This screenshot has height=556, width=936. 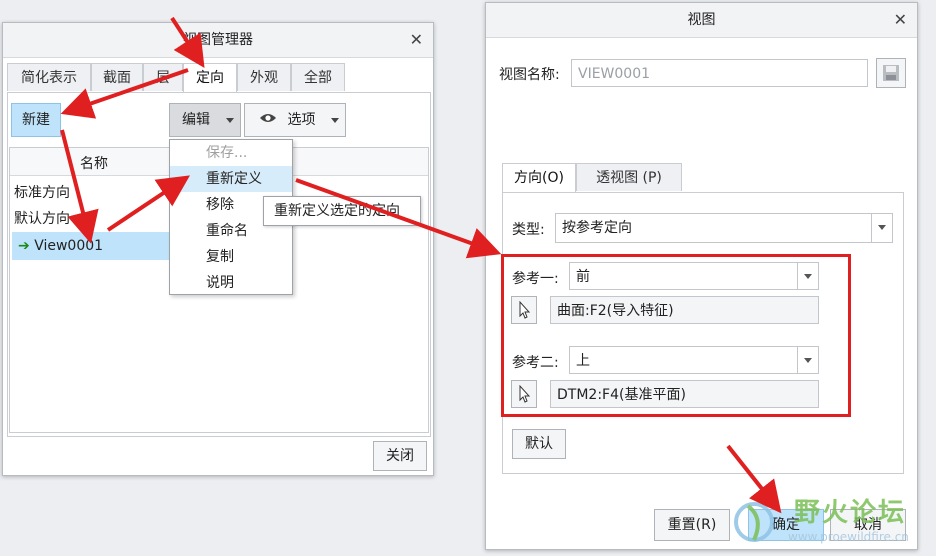 What do you see at coordinates (69, 246) in the screenshot?
I see `list-item-label: View0001` at bounding box center [69, 246].